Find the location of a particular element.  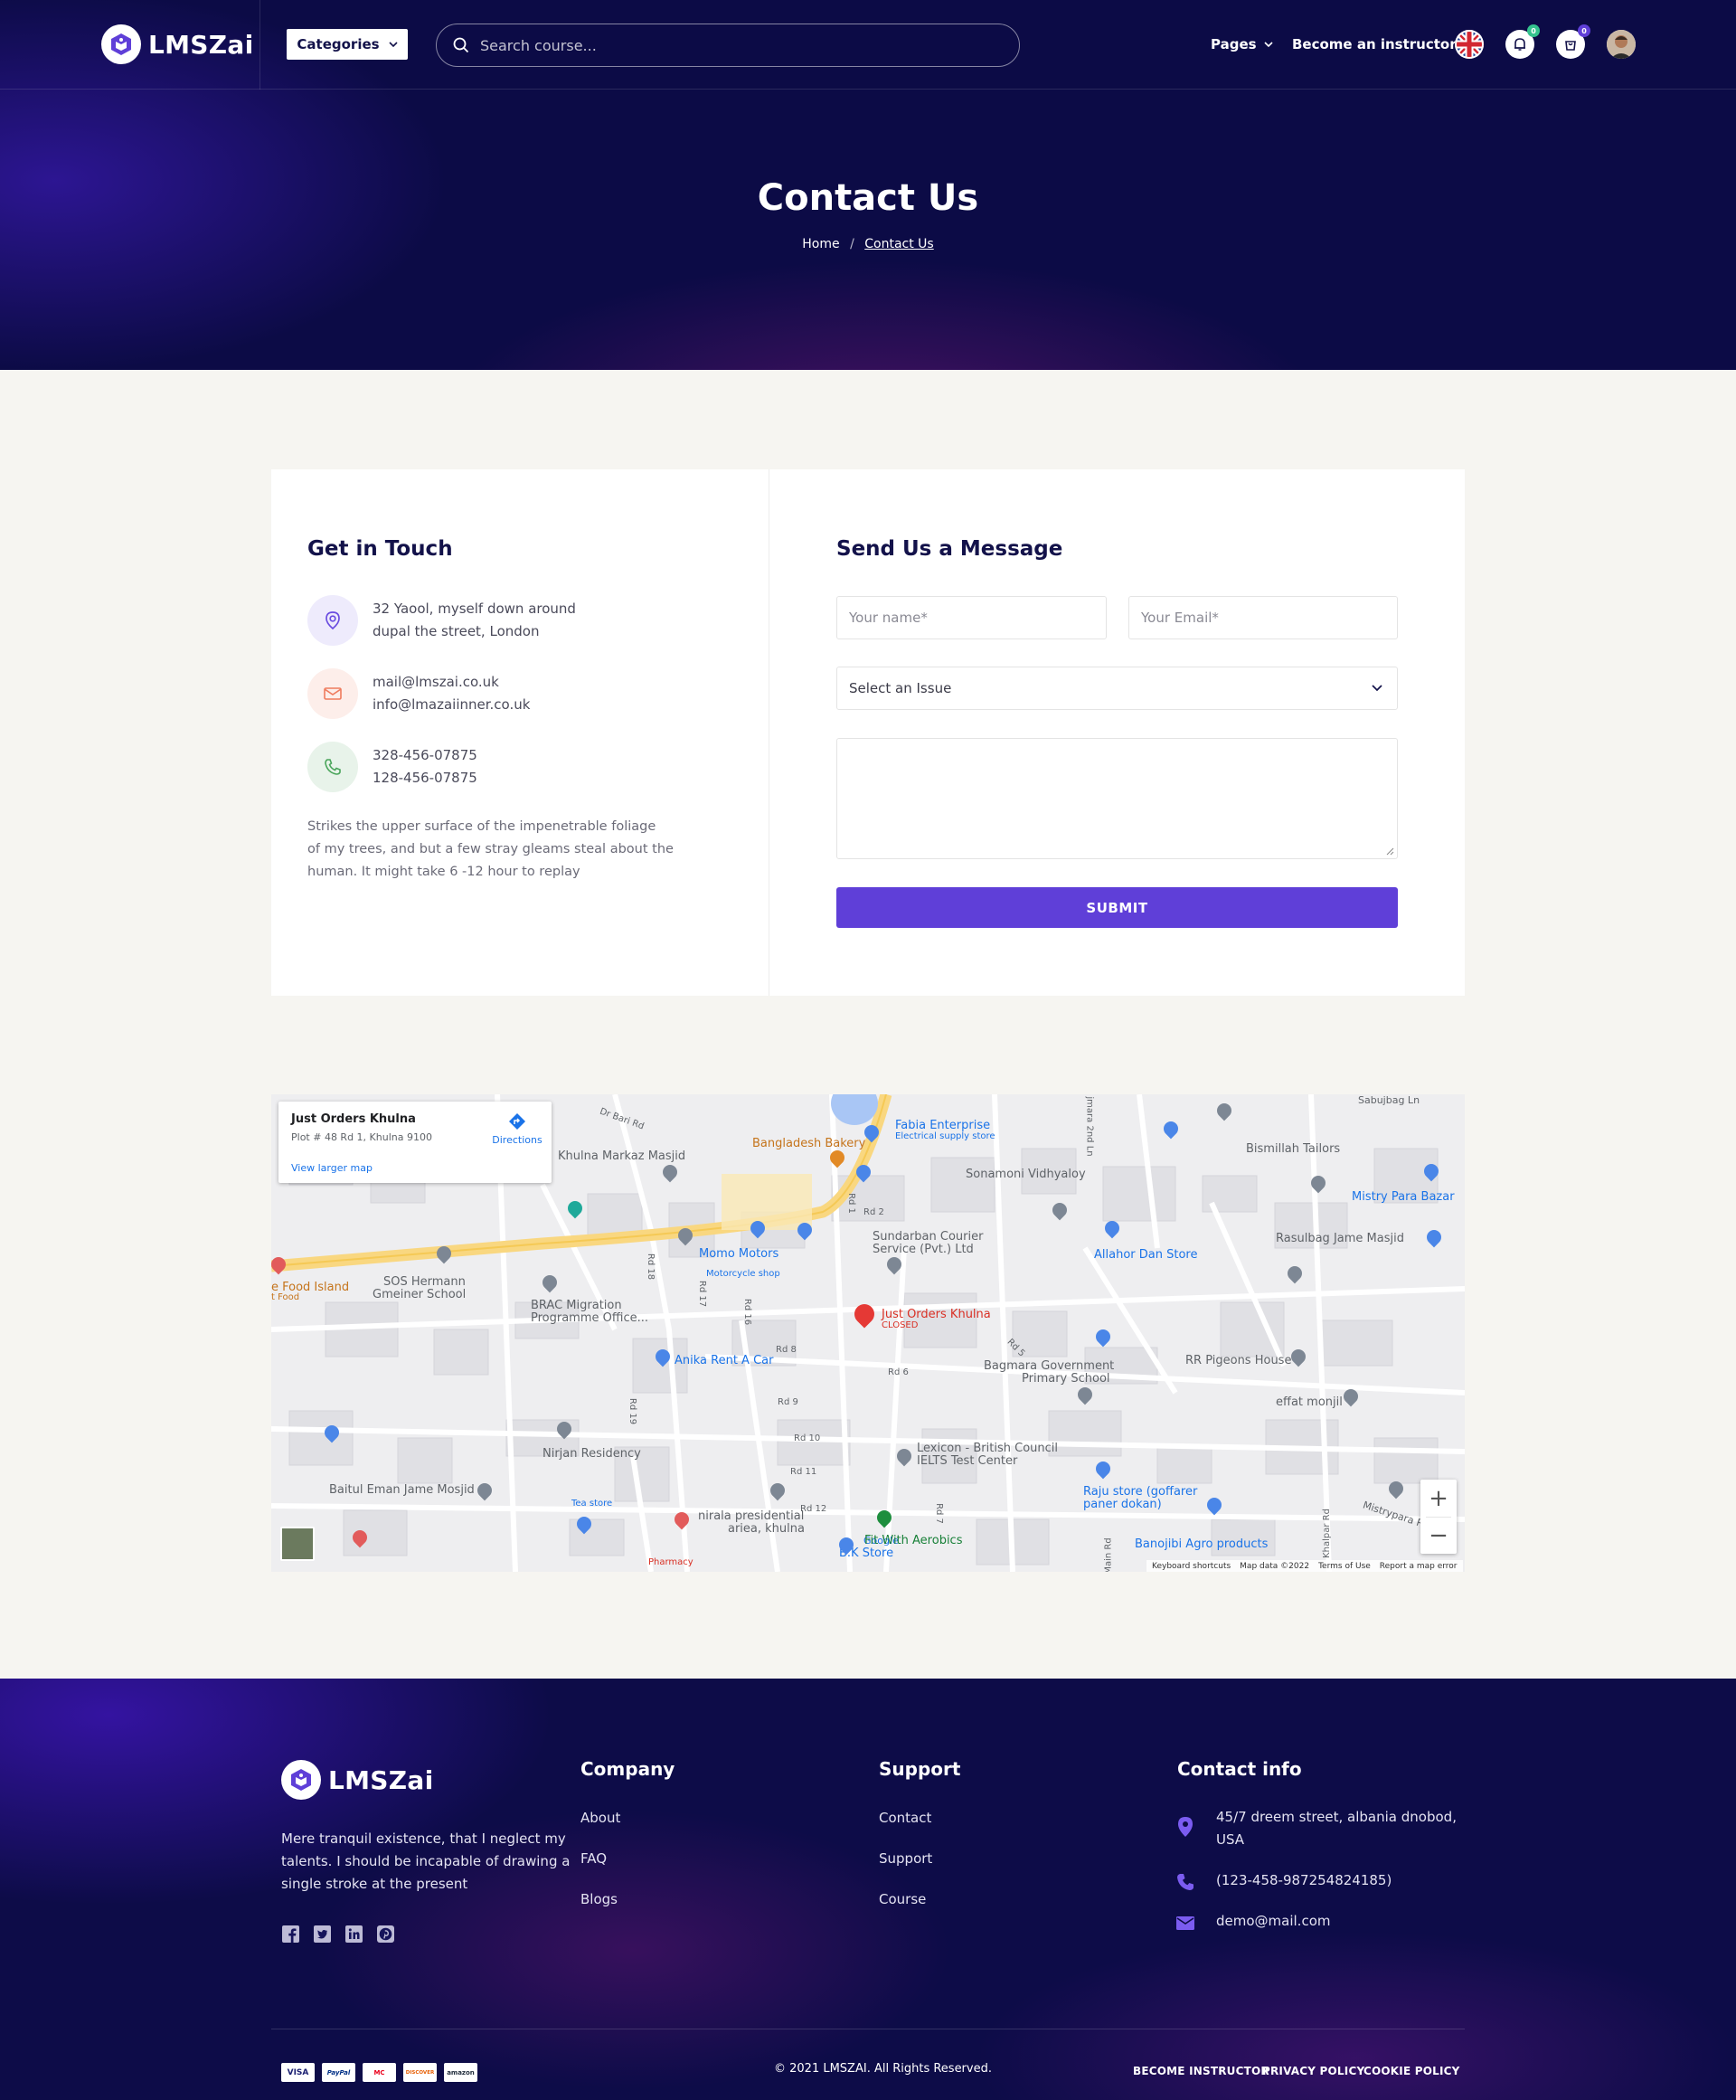

map-label: Motorcycle shop is located at coordinates (743, 1274).